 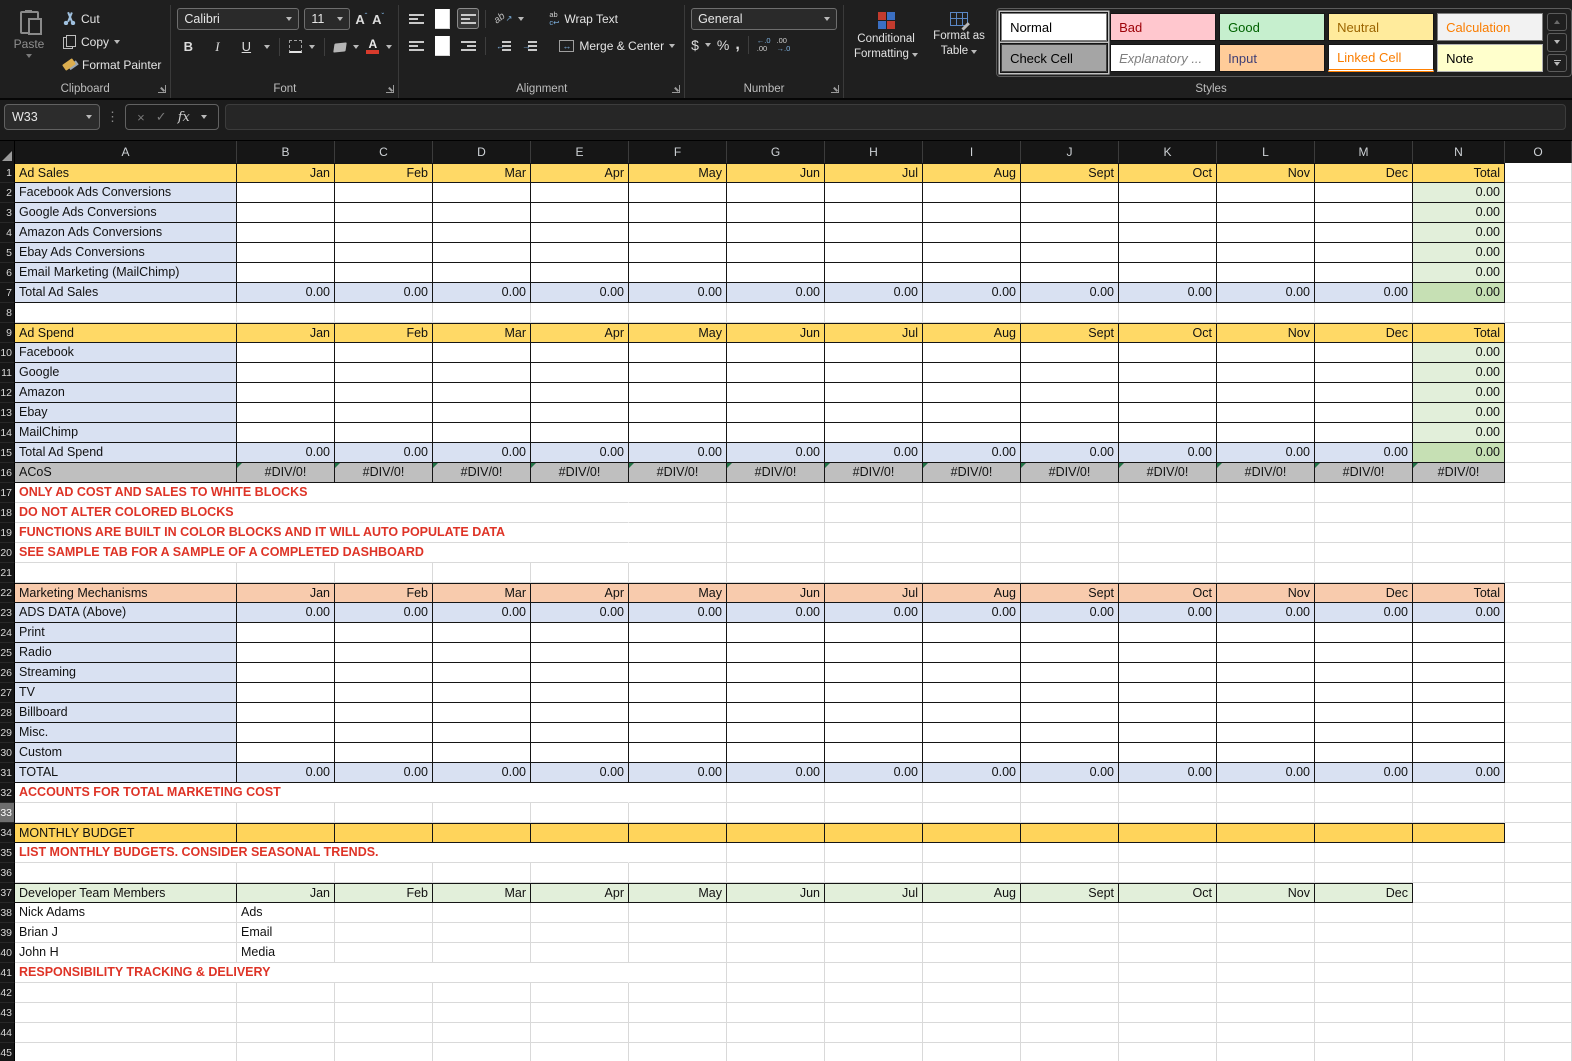 What do you see at coordinates (776, 573) in the screenshot?
I see `cell-G21` at bounding box center [776, 573].